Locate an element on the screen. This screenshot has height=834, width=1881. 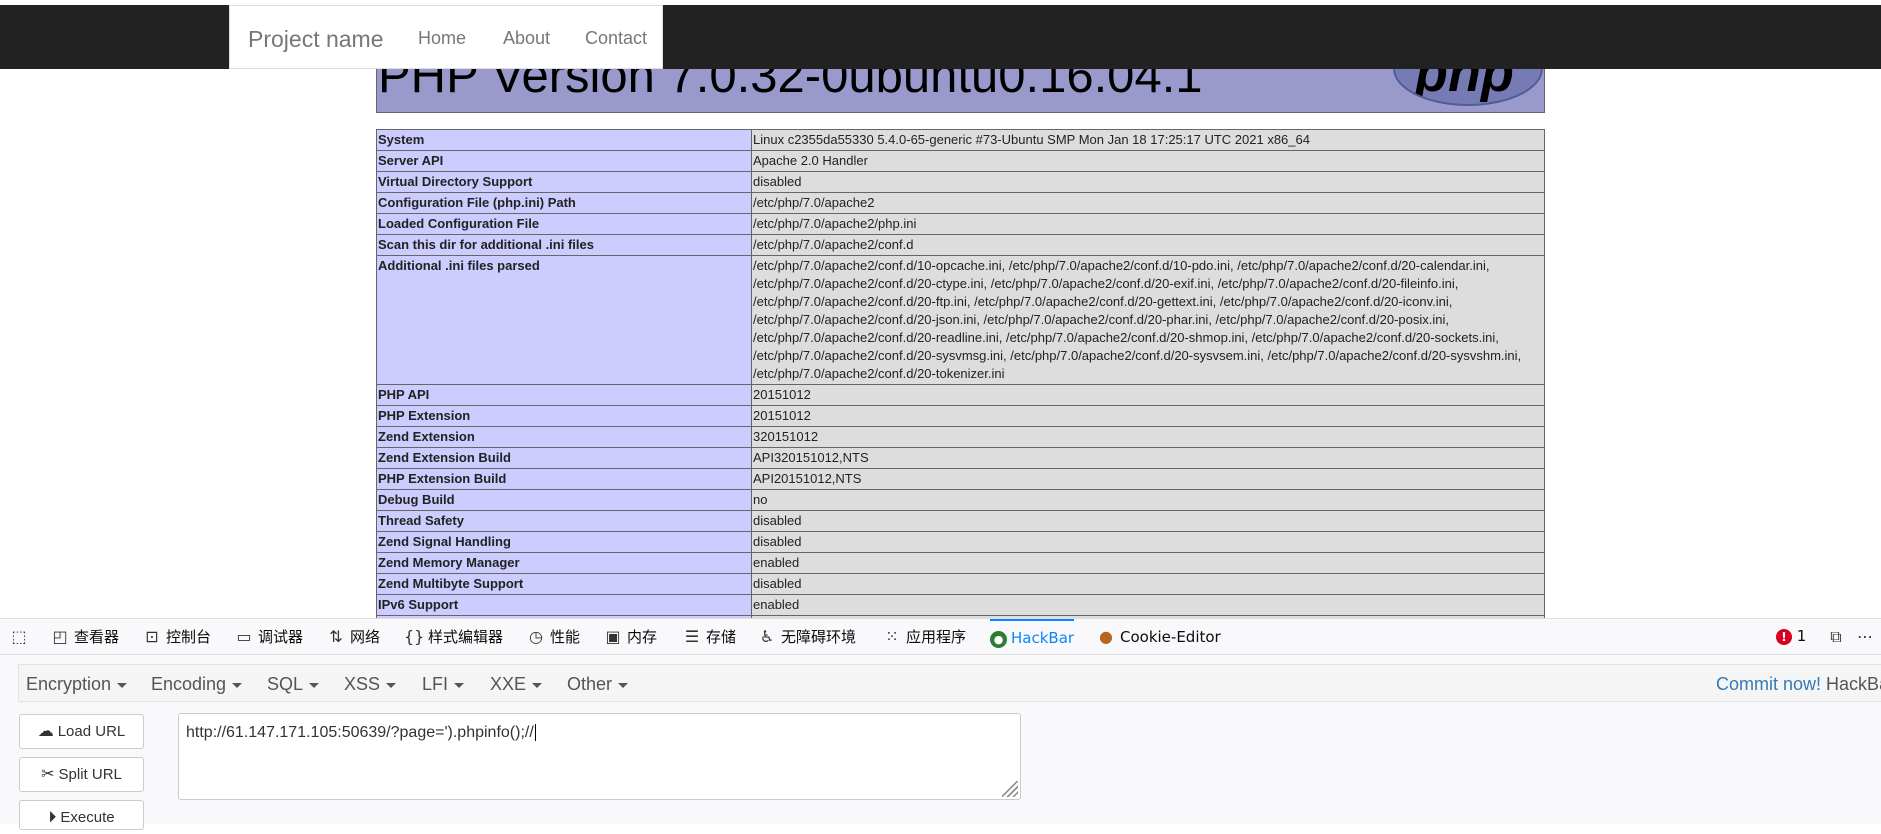
row-label: Loaded Configuration File is located at coordinates (564, 224).